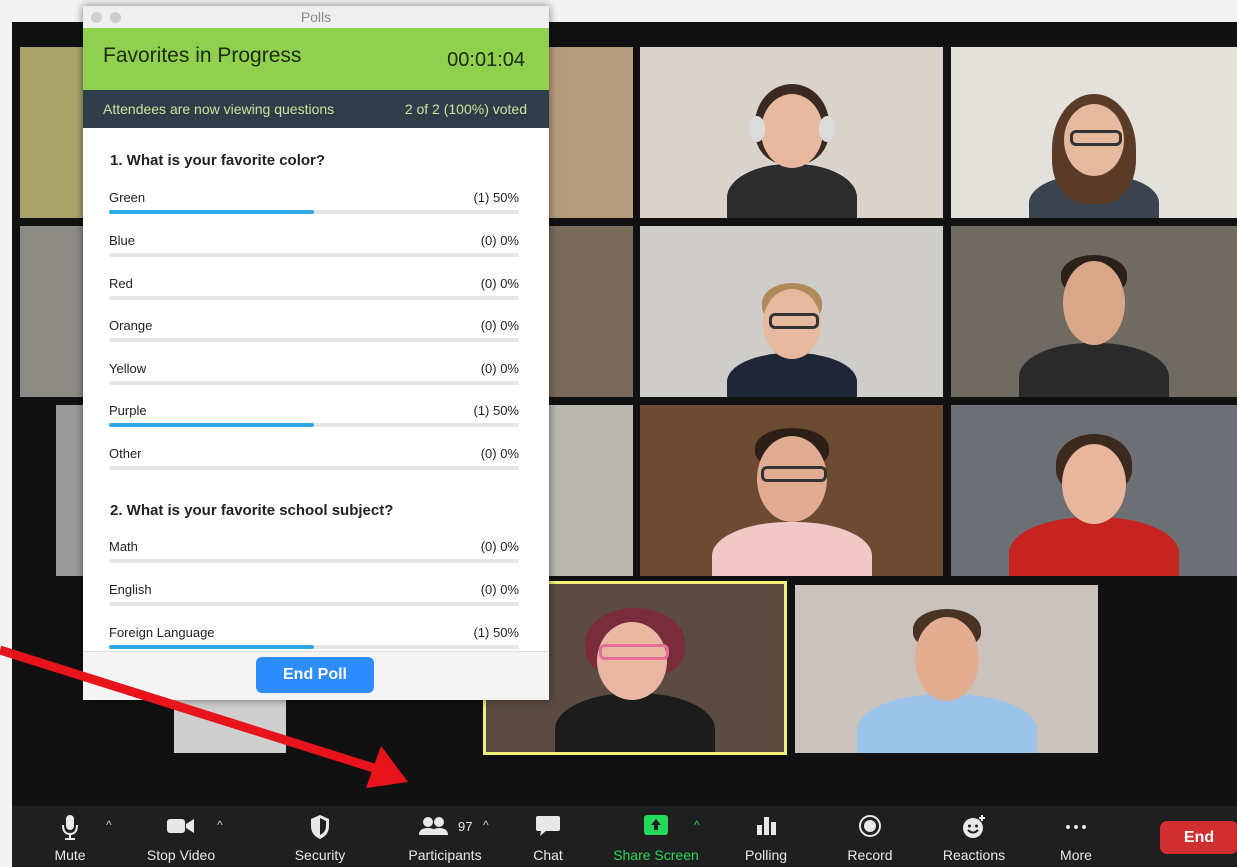  I want to click on poll-question: 1. What is your favorite color?, so click(218, 160).